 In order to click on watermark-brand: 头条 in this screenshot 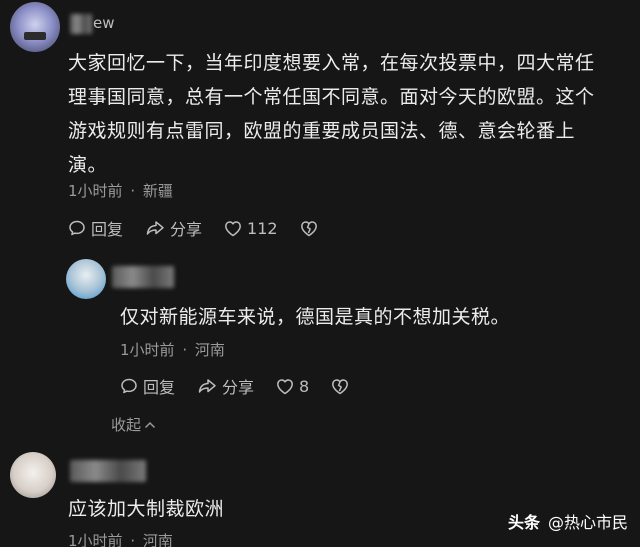, I will do `click(523, 522)`.